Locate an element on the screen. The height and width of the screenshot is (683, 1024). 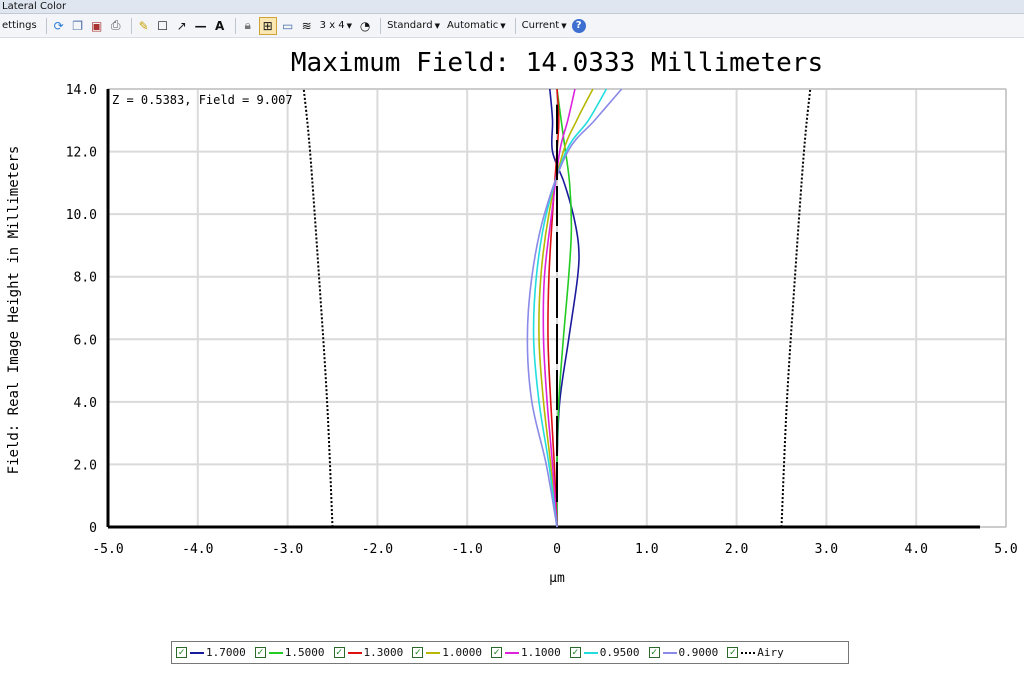
y-tick-label: 2.0 is located at coordinates (85, 465).